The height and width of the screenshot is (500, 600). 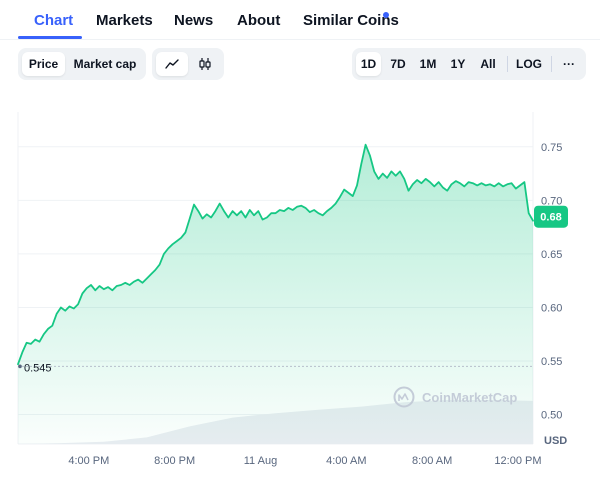 What do you see at coordinates (174, 461) in the screenshot?
I see `x-tick-label: 8:00 PM` at bounding box center [174, 461].